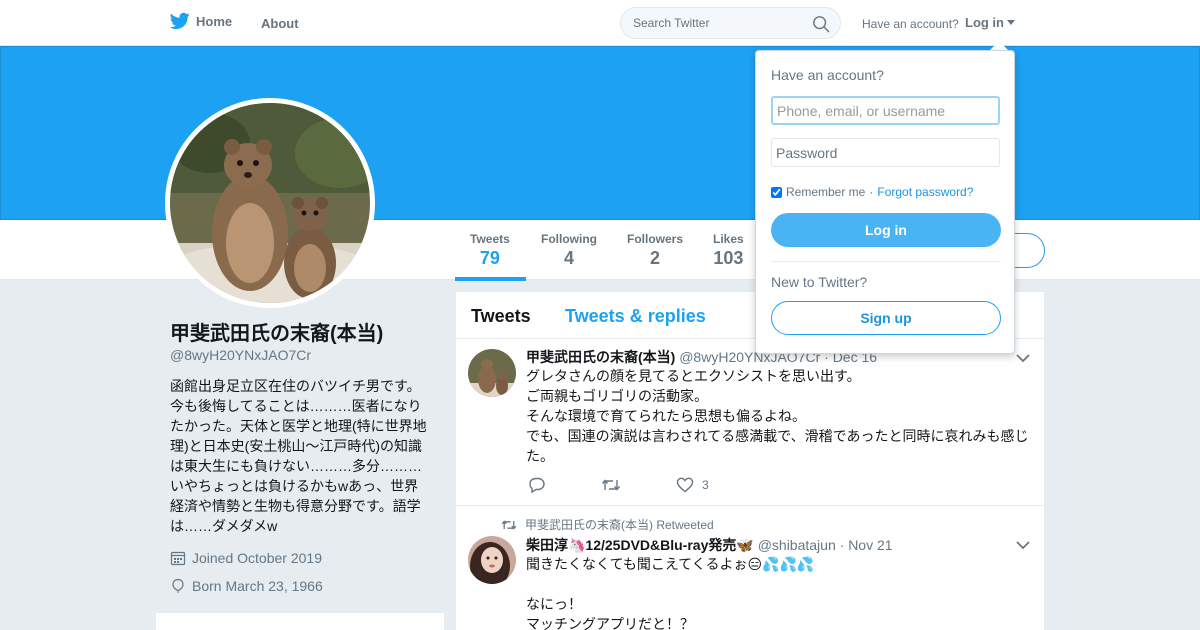  I want to click on profile-joined-text: Joined October 2019, so click(257, 558).